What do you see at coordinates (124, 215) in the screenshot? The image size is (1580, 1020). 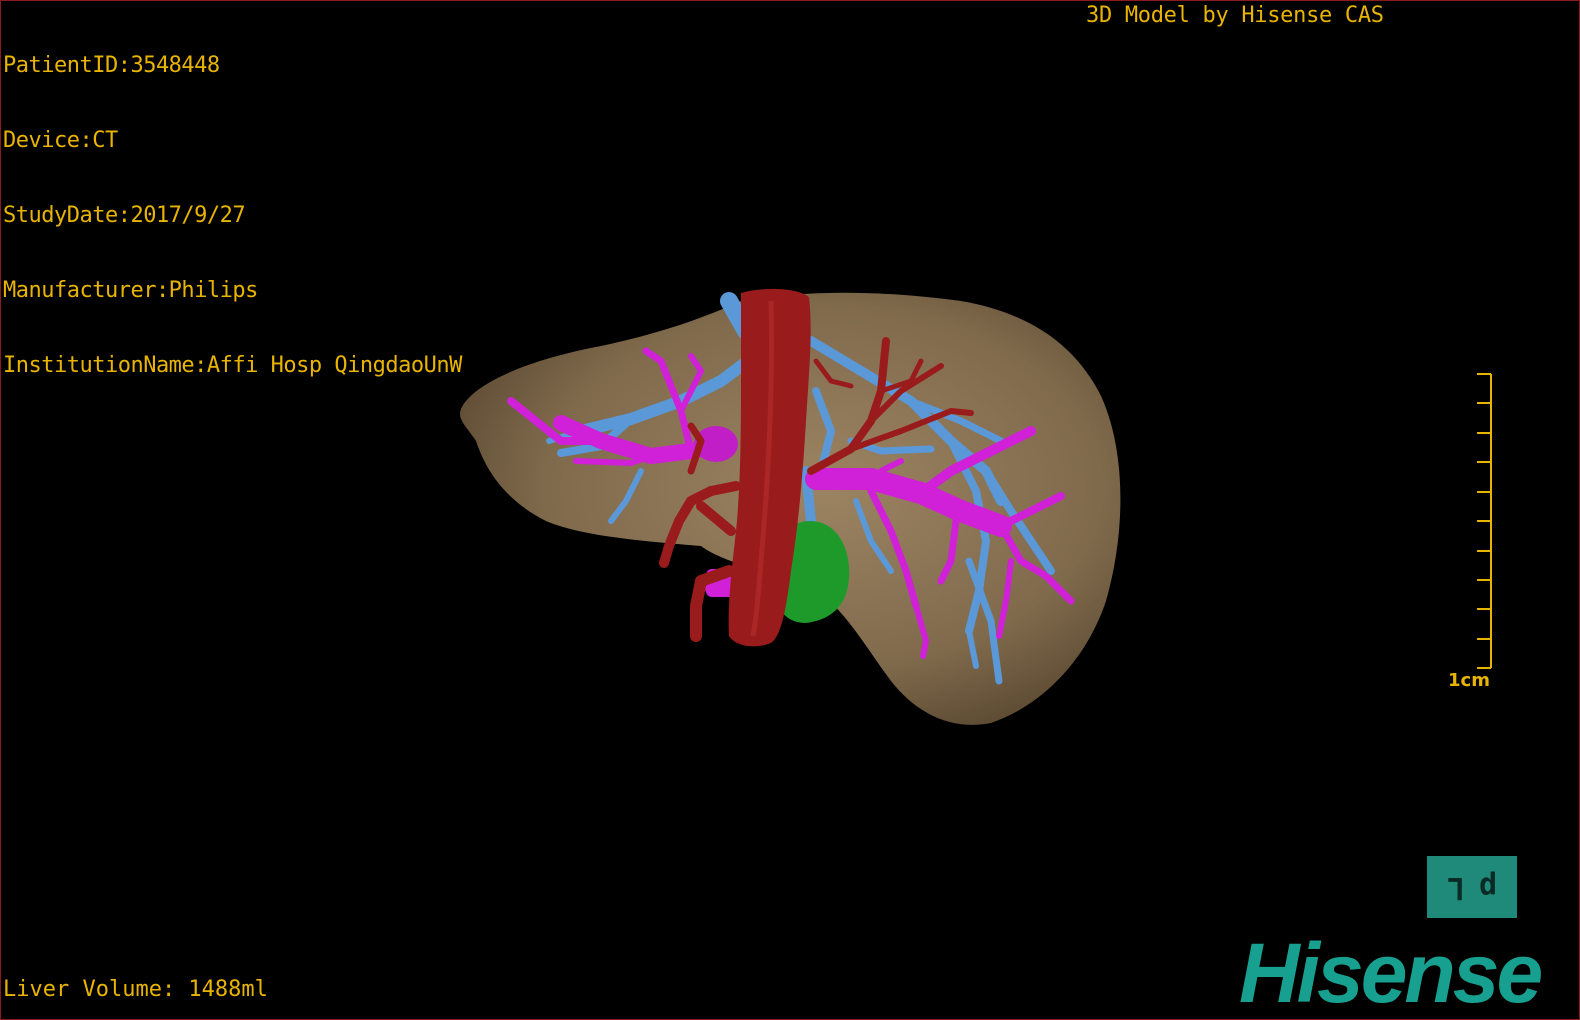 I see `study-date-label: StudyDate:2017/9/27` at bounding box center [124, 215].